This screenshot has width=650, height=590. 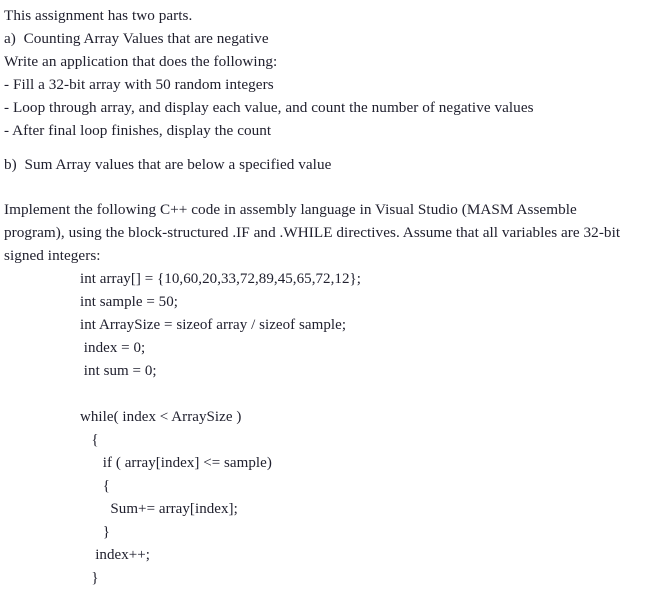 What do you see at coordinates (115, 555) in the screenshot?
I see `code-line-index-increment: index++;` at bounding box center [115, 555].